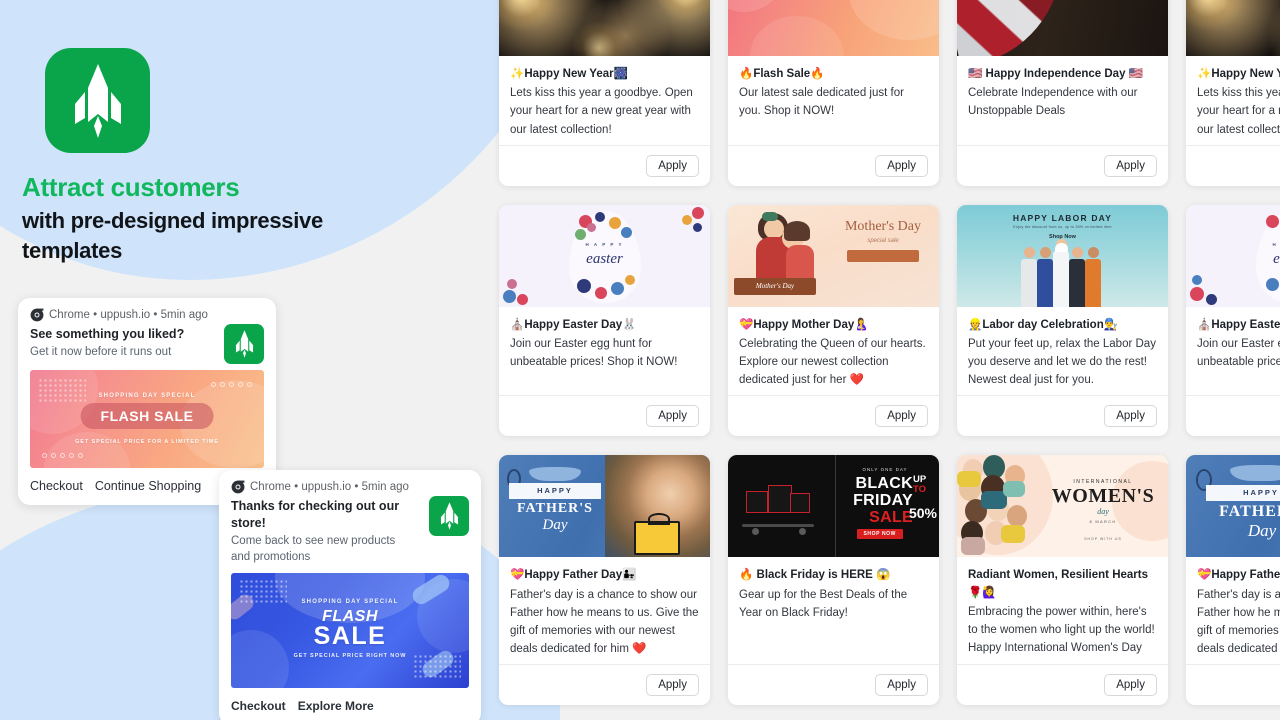 The width and height of the screenshot is (1280, 720). Describe the element at coordinates (1262, 531) in the screenshot. I see `father-day-text: Day` at that location.